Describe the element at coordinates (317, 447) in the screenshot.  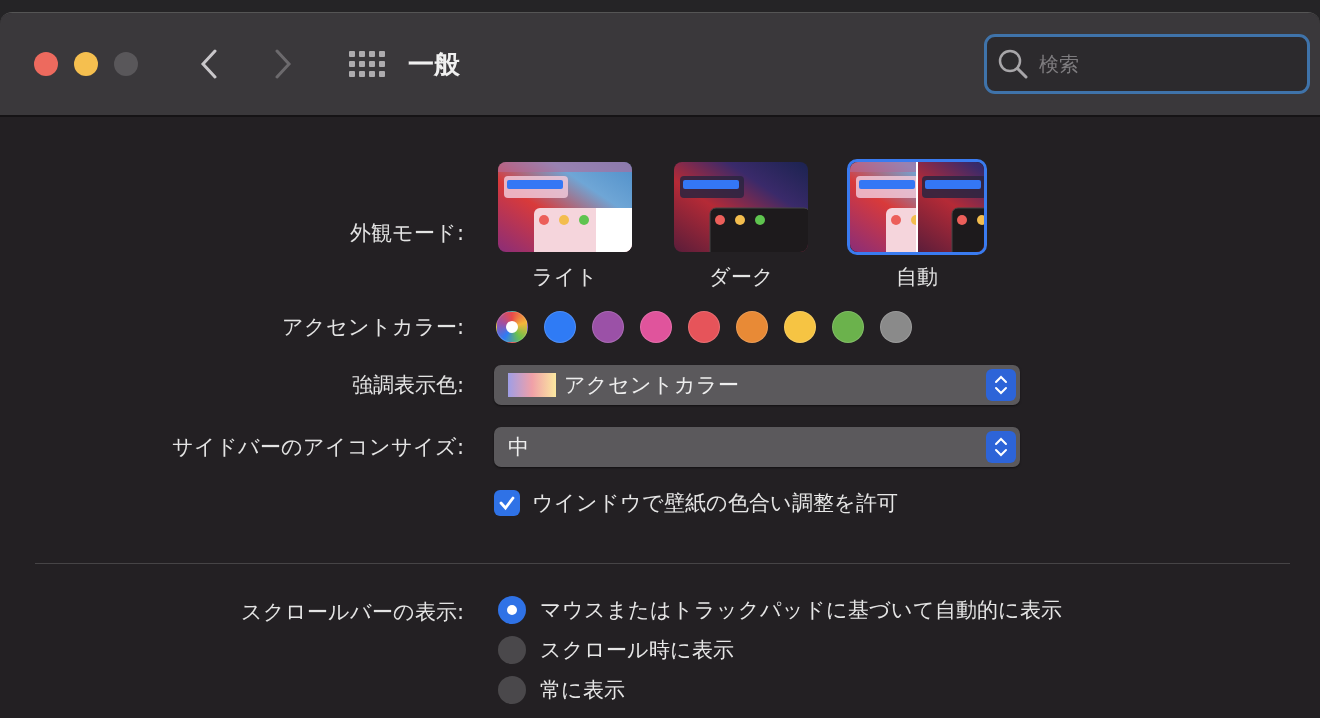
I see `field-label: サイドバーのアイコンサイズ:` at that location.